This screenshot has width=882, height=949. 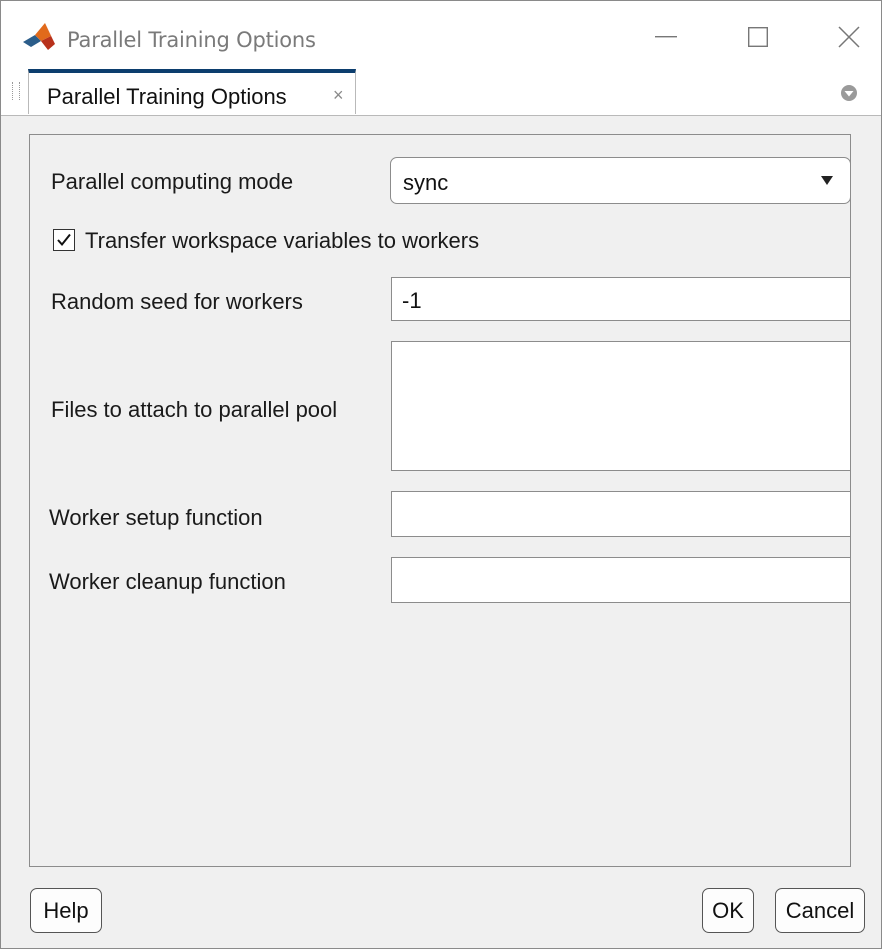 I want to click on dropdown-arrow-icon, so click(x=827, y=180).